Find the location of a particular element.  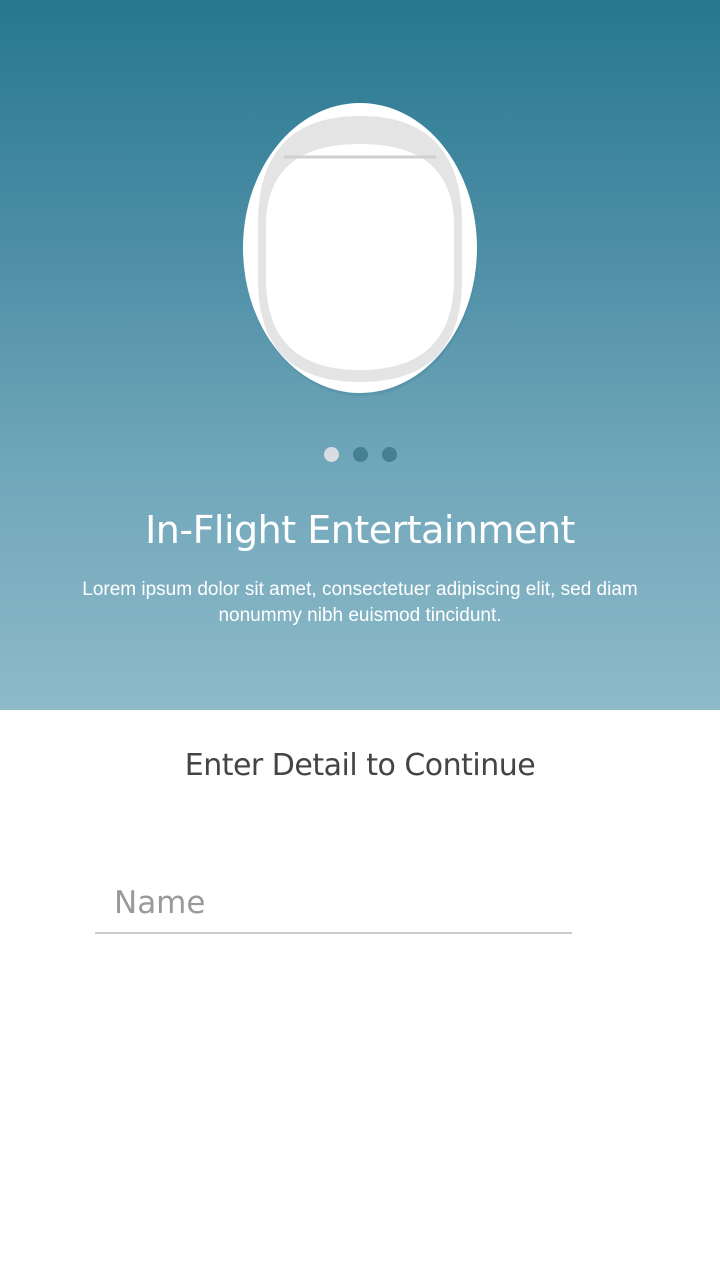

airplane-window-icon is located at coordinates (360, 249).